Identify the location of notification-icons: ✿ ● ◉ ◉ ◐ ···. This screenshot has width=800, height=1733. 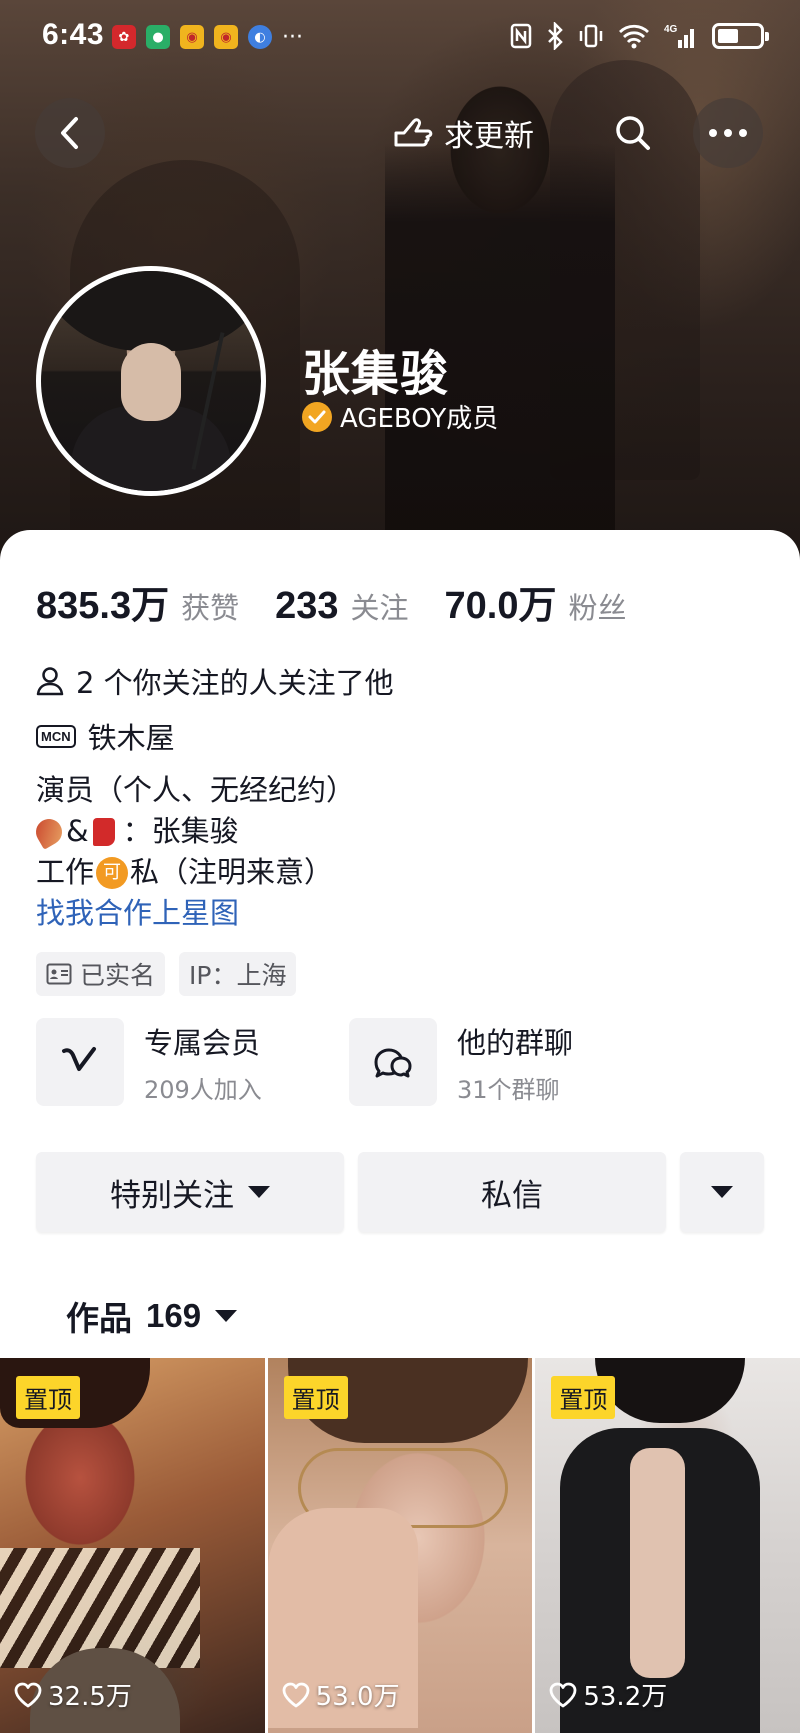
(207, 37).